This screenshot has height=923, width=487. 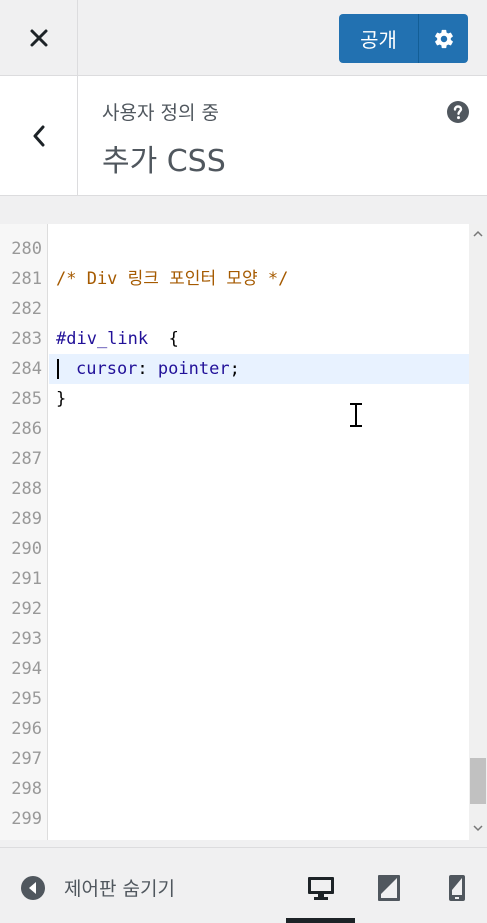 I want to click on customizer-footer: 제어판 숨기기, so click(x=243, y=885).